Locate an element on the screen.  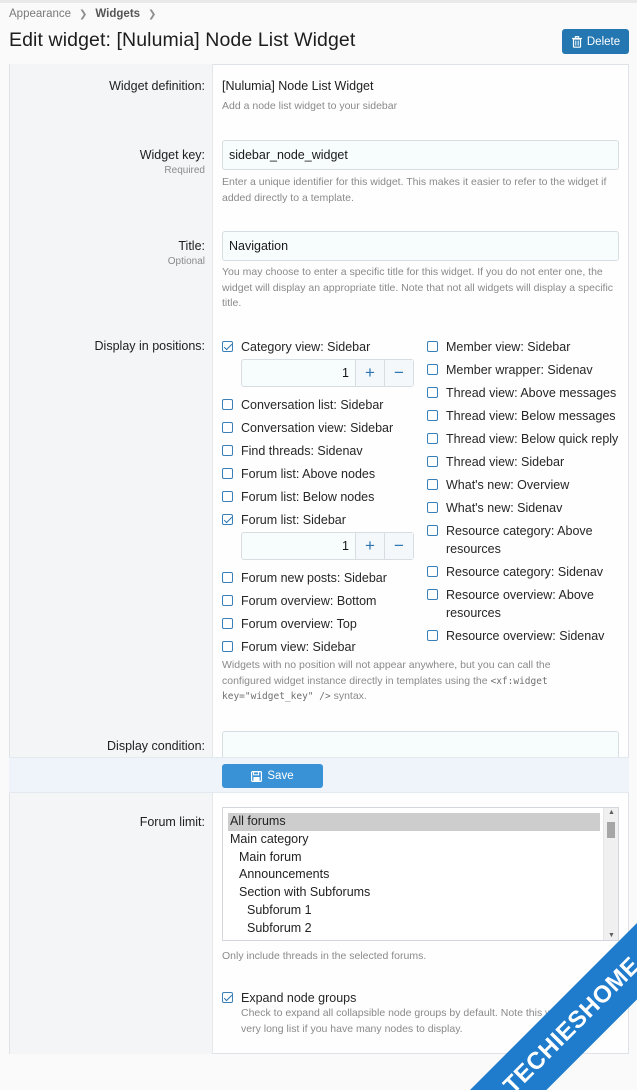
widget-definition-value: [Nulumia] Node List Widget is located at coordinates (298, 86).